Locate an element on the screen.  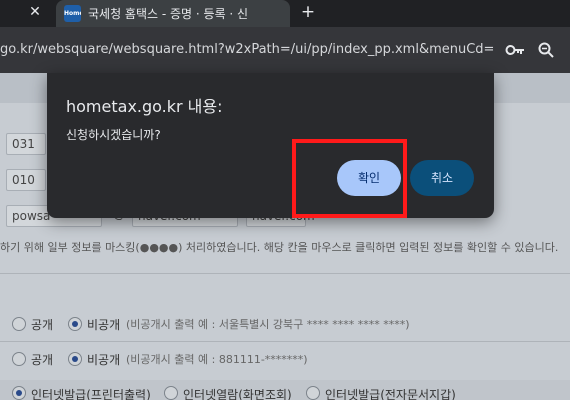
cancel-button: 취소 is located at coordinates (442, 178).